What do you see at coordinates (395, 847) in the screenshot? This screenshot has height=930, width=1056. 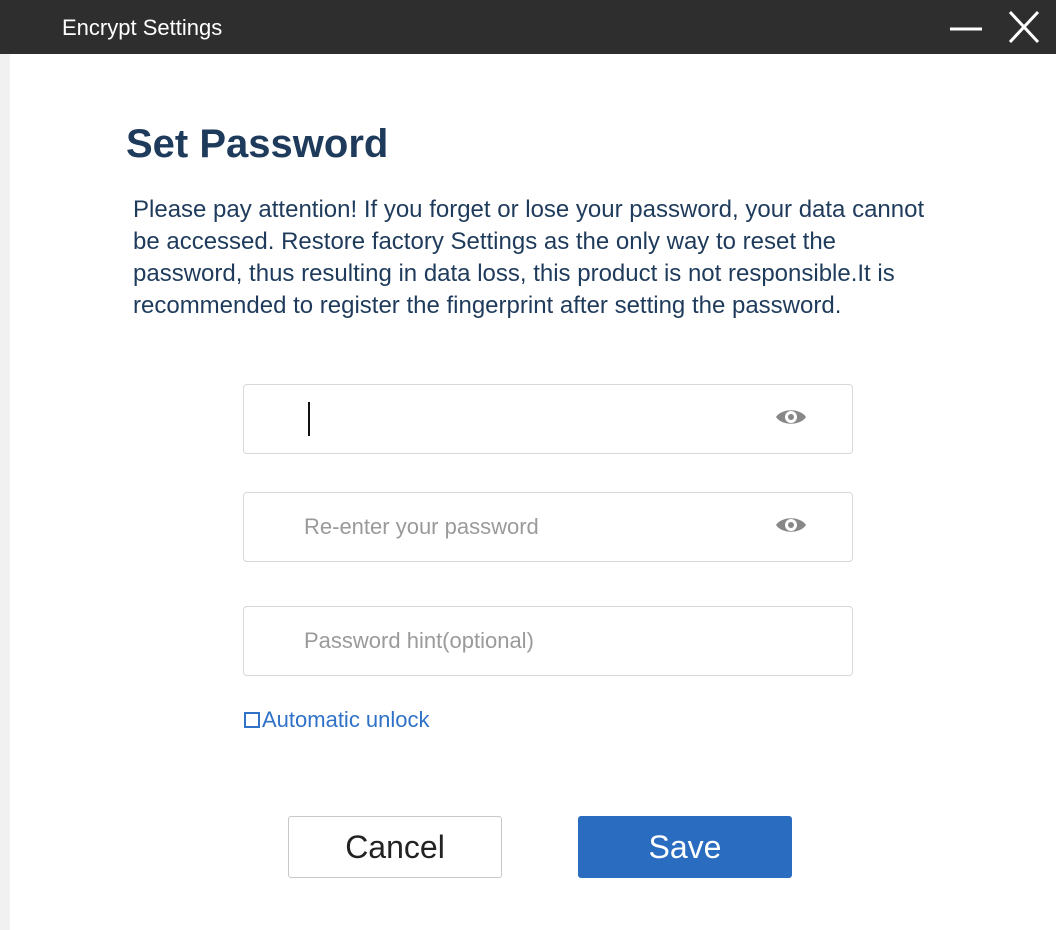 I see `cancel-button: Cancel` at bounding box center [395, 847].